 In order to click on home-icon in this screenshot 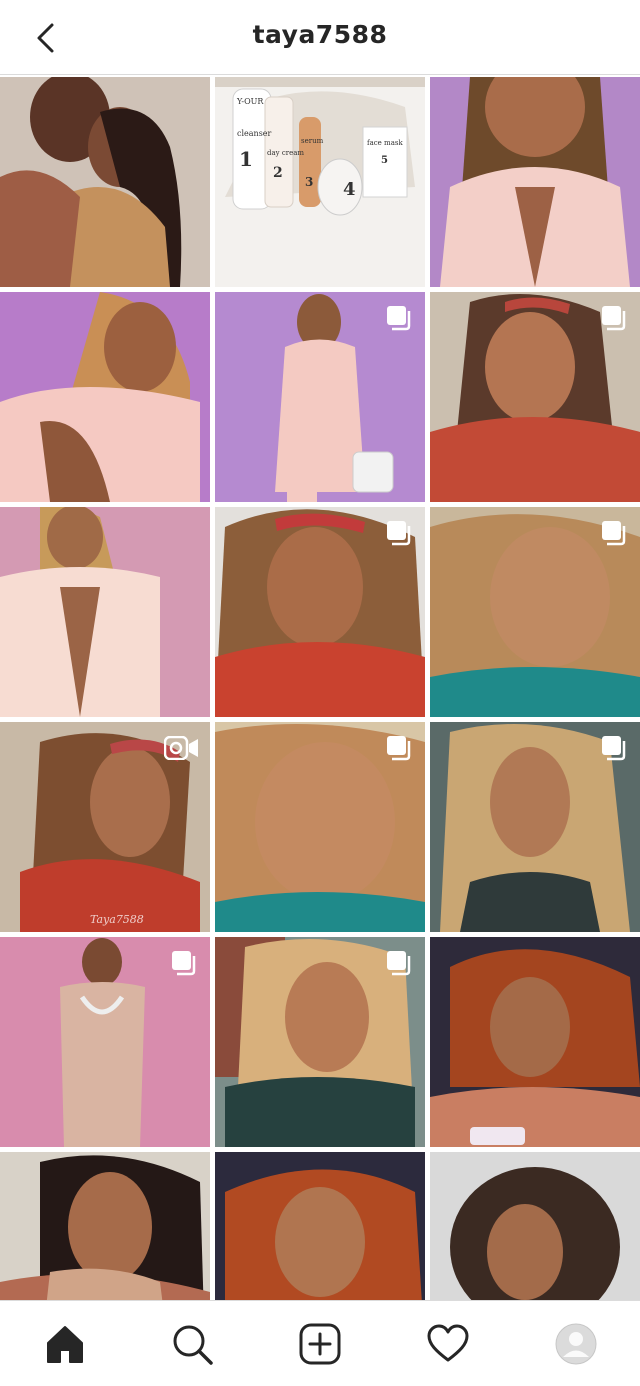, I will do `click(65, 1344)`.